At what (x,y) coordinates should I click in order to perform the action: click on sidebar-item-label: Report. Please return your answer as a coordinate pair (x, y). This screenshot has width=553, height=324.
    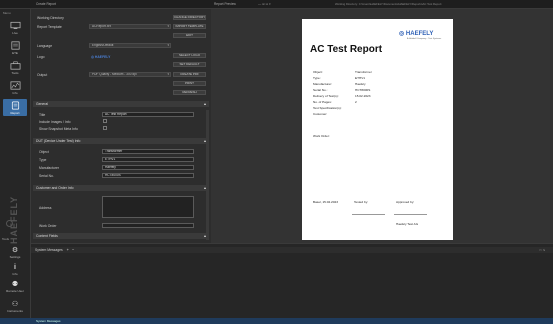
    Looking at the image, I should click on (15, 112).